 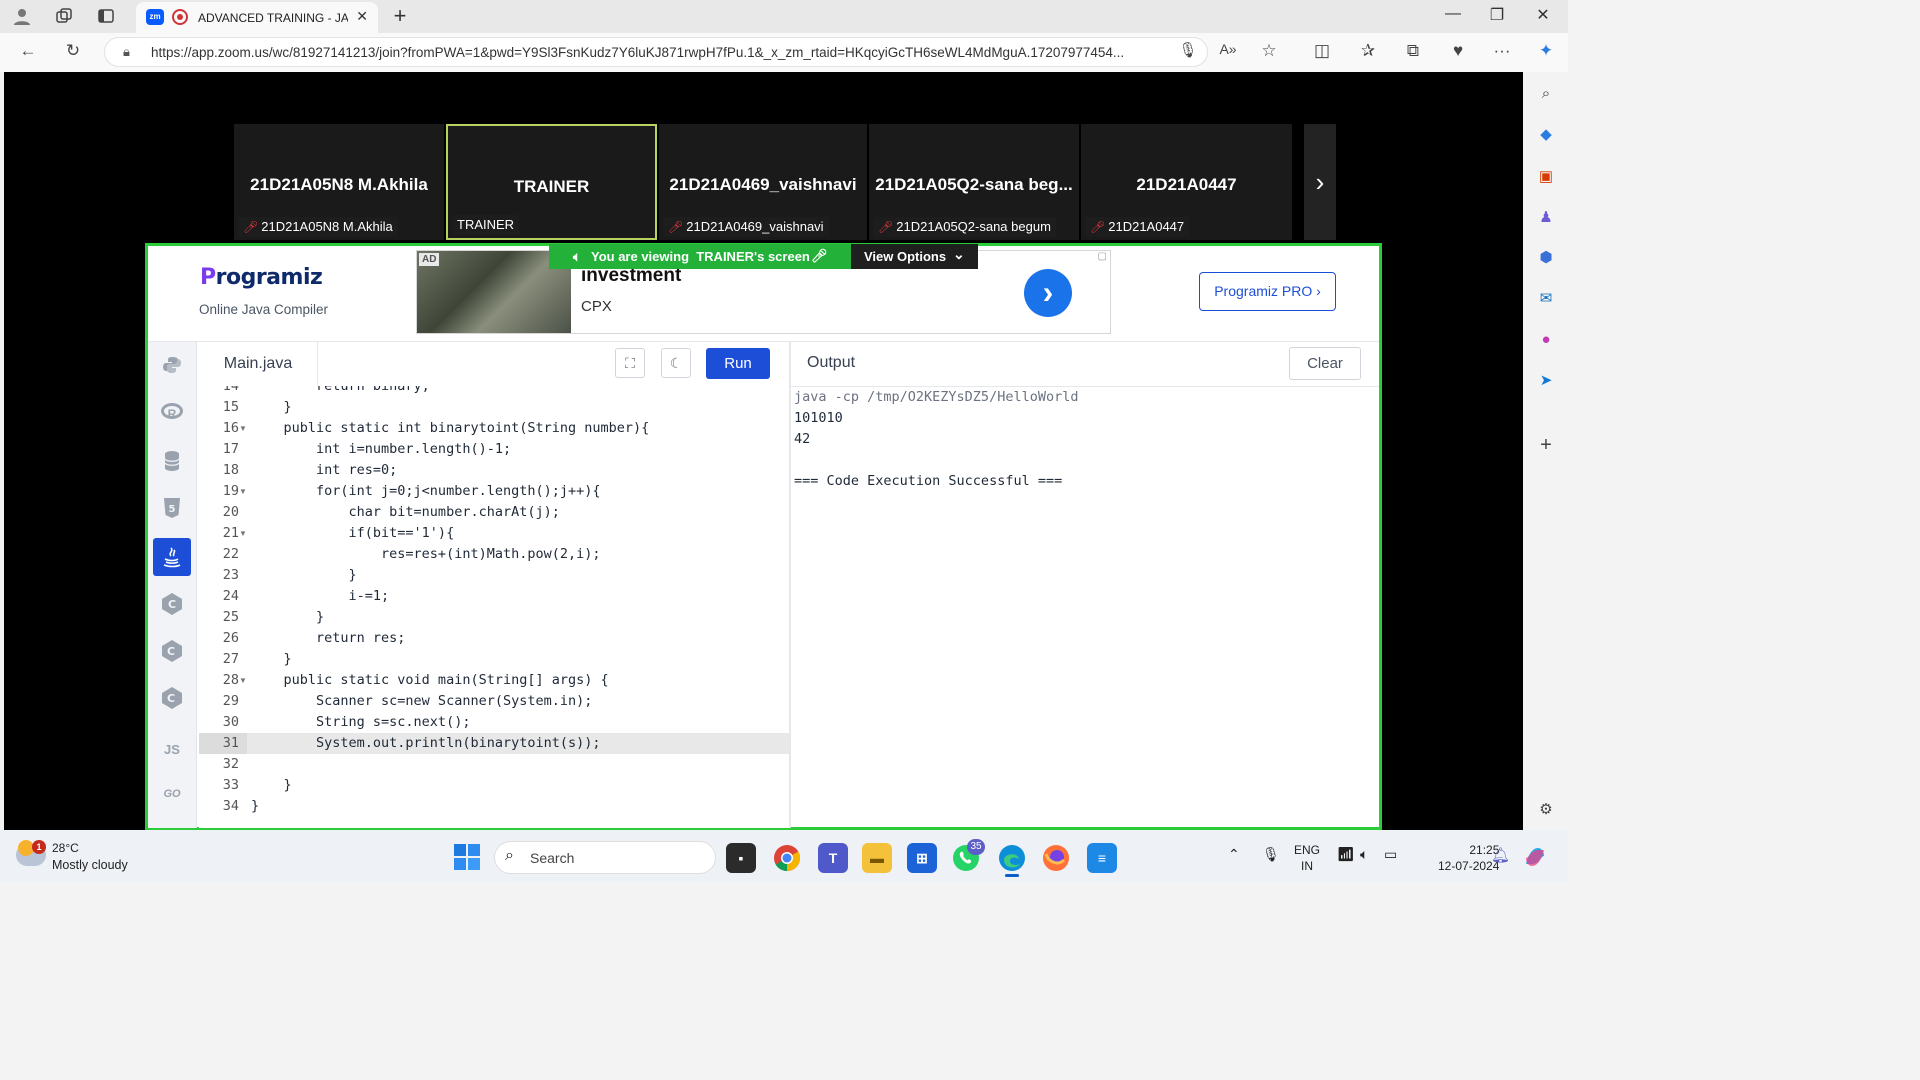 I want to click on designer-icon: ●, so click(x=1546, y=340).